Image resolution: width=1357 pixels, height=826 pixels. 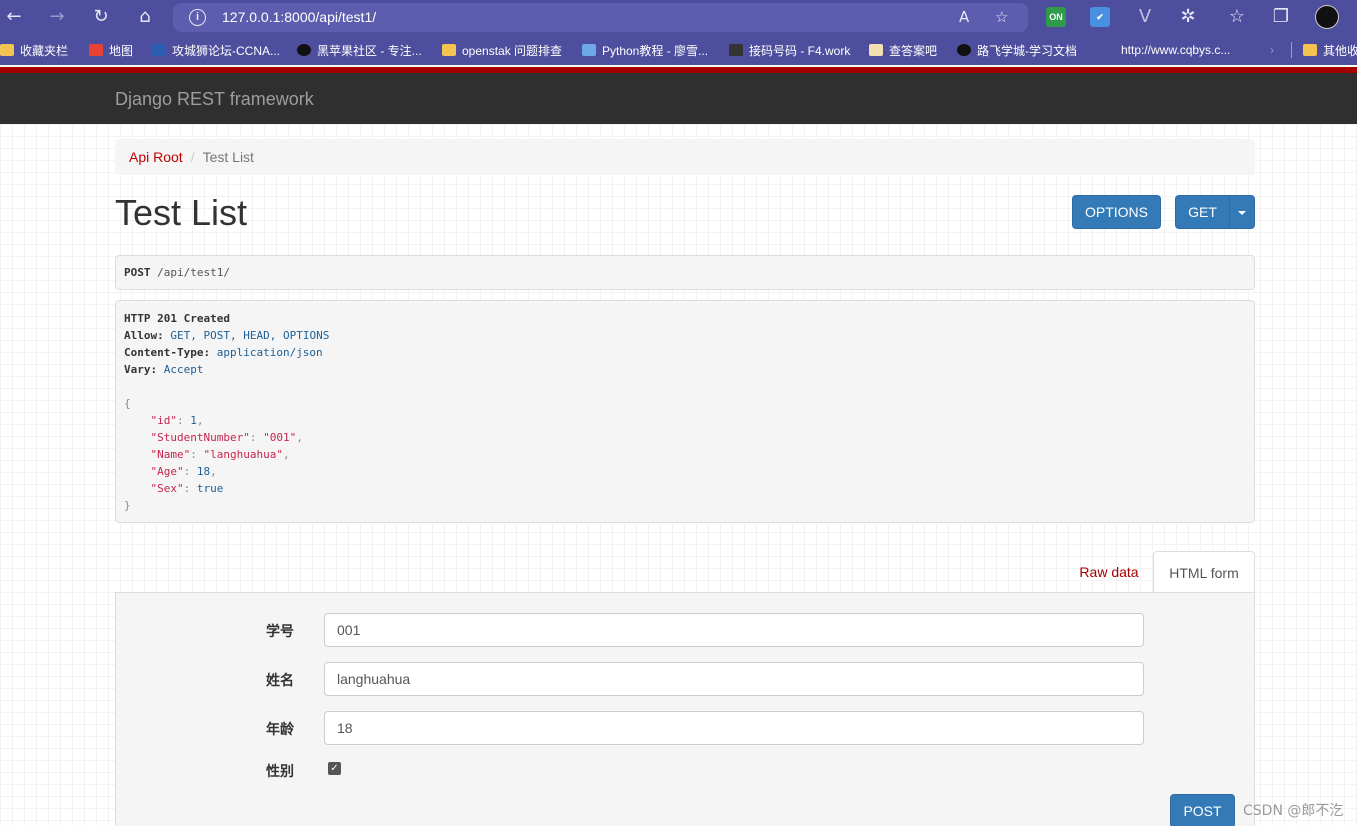 I want to click on apple-icon, so click(x=304, y=50).